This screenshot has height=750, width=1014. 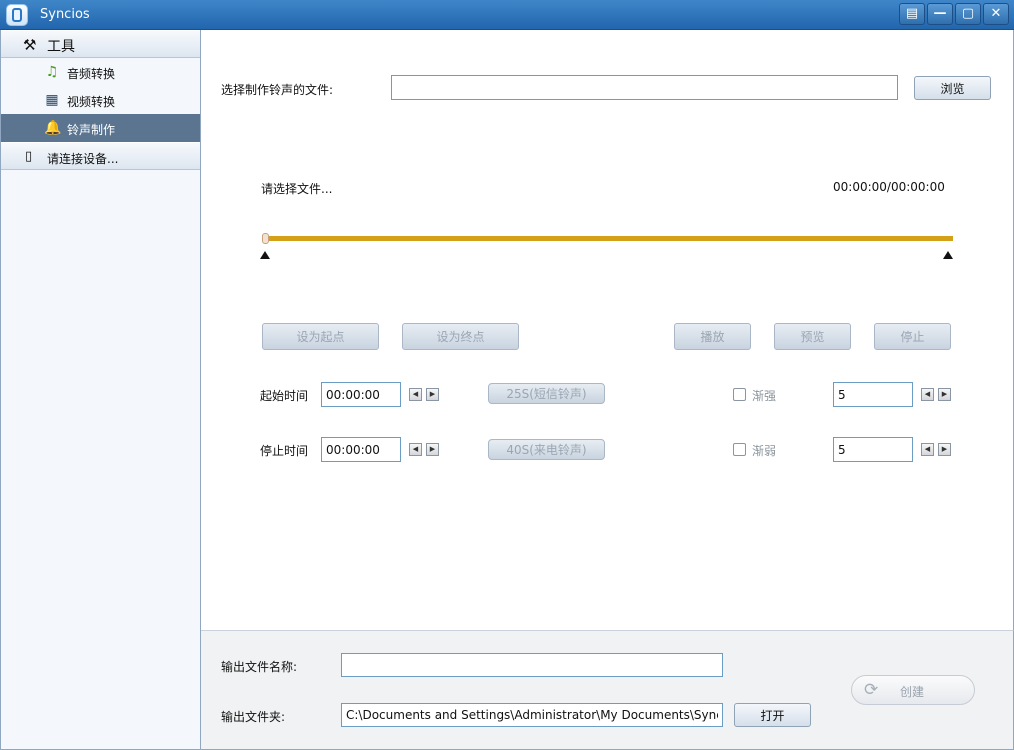 What do you see at coordinates (284, 396) in the screenshot?
I see `start-time-label: 起始时间` at bounding box center [284, 396].